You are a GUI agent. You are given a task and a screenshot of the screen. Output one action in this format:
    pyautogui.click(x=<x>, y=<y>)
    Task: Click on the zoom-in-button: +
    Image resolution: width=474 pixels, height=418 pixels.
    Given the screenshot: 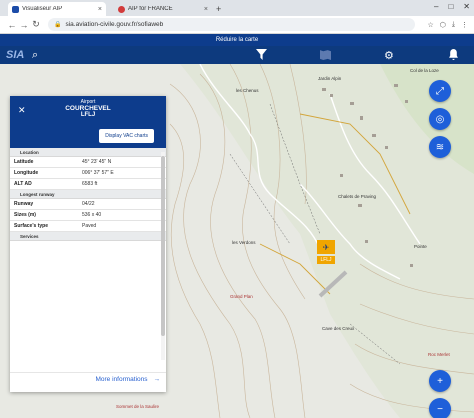 What is the action you would take?
    pyautogui.click(x=440, y=381)
    